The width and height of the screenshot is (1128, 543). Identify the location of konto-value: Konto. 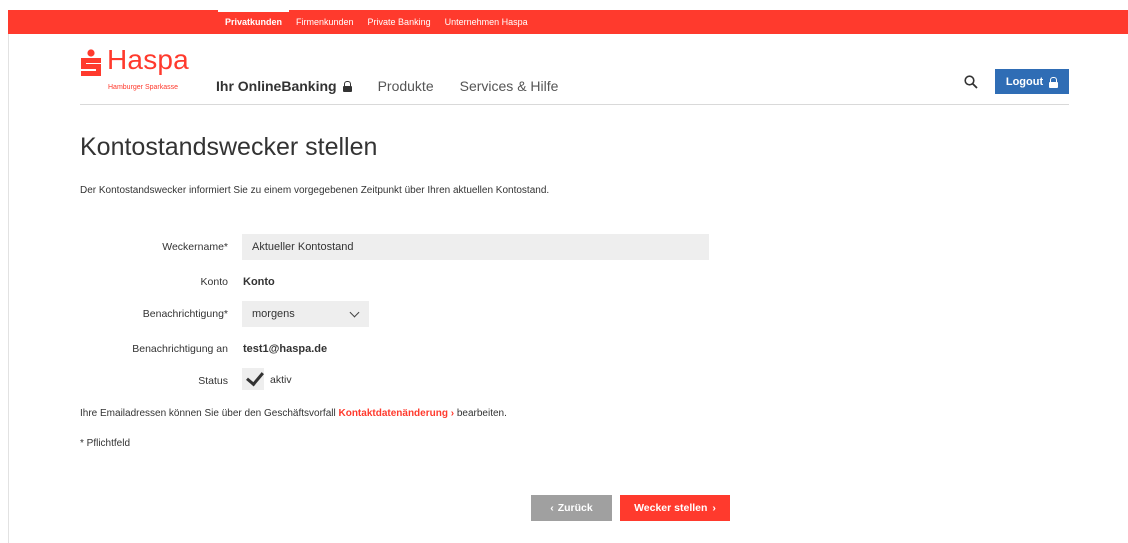
(259, 282).